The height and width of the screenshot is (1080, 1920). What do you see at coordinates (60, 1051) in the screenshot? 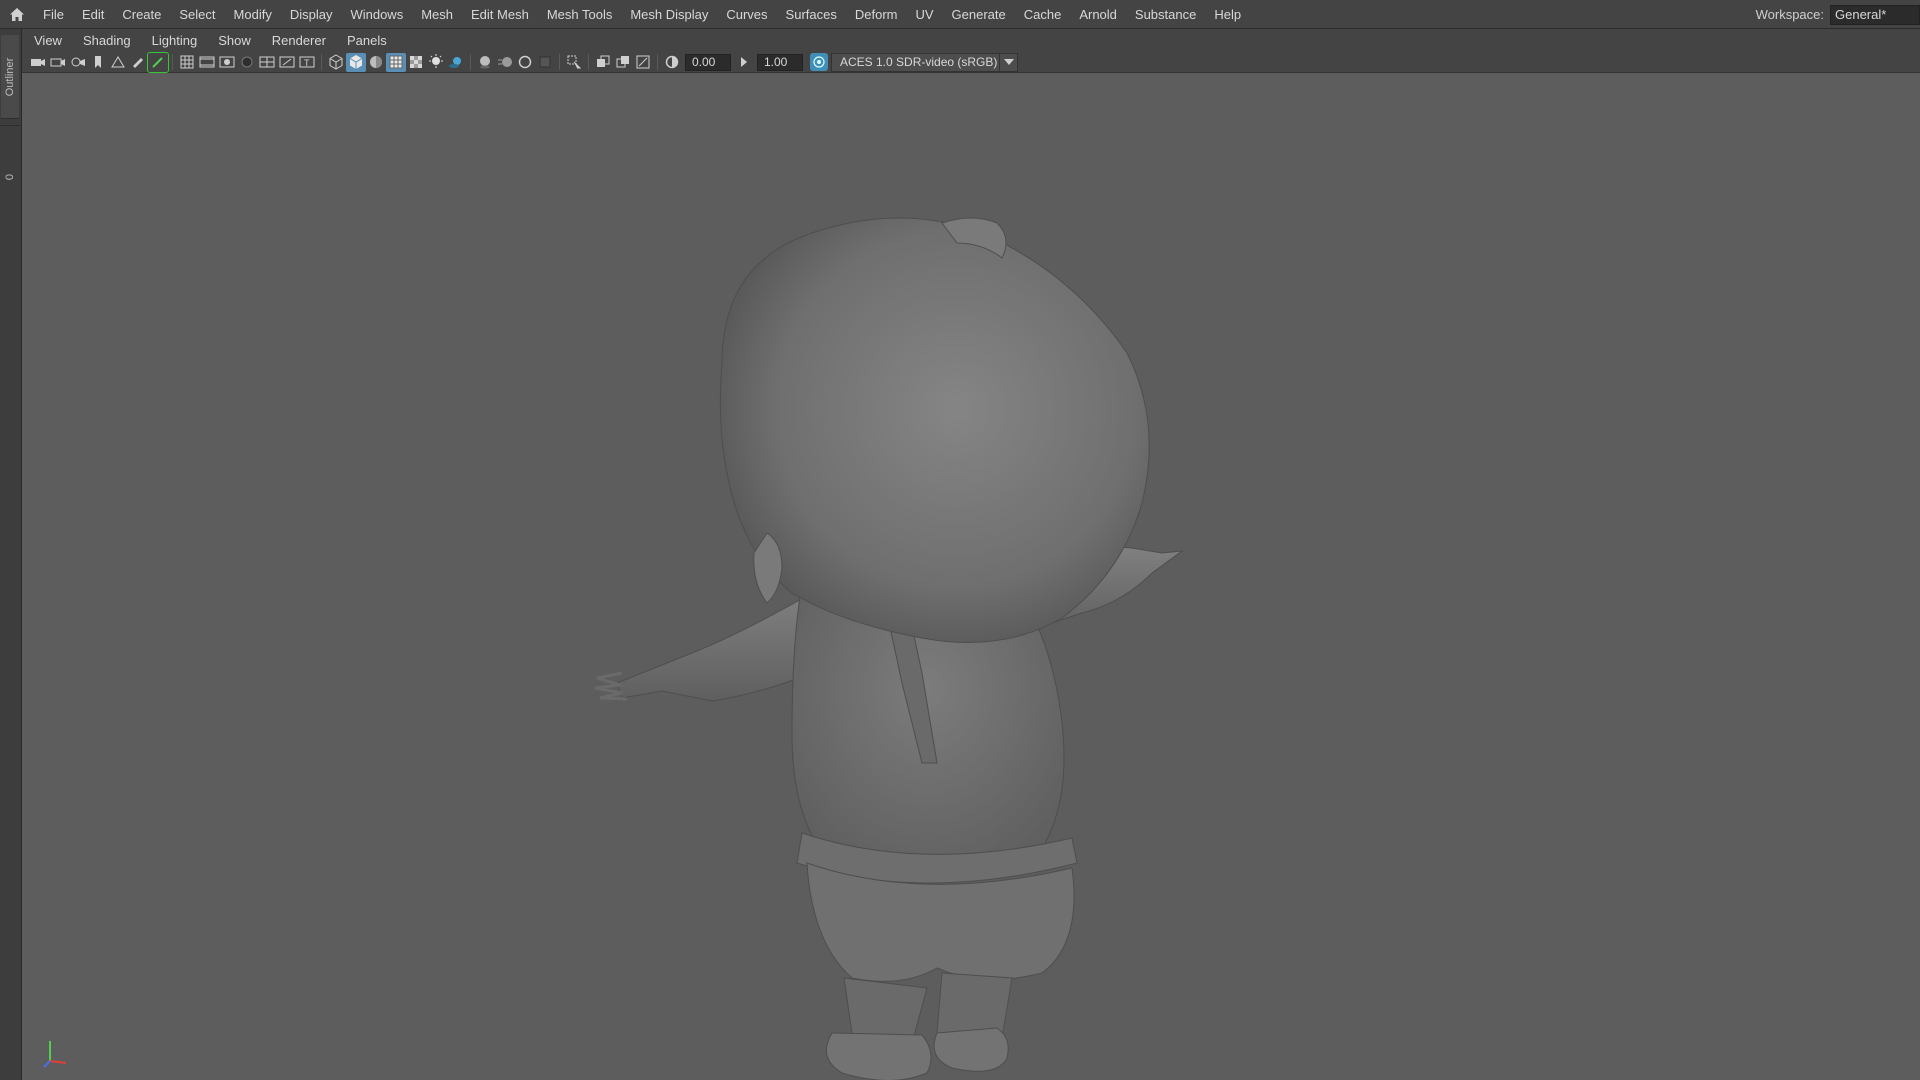
I see `axis-gizmo` at bounding box center [60, 1051].